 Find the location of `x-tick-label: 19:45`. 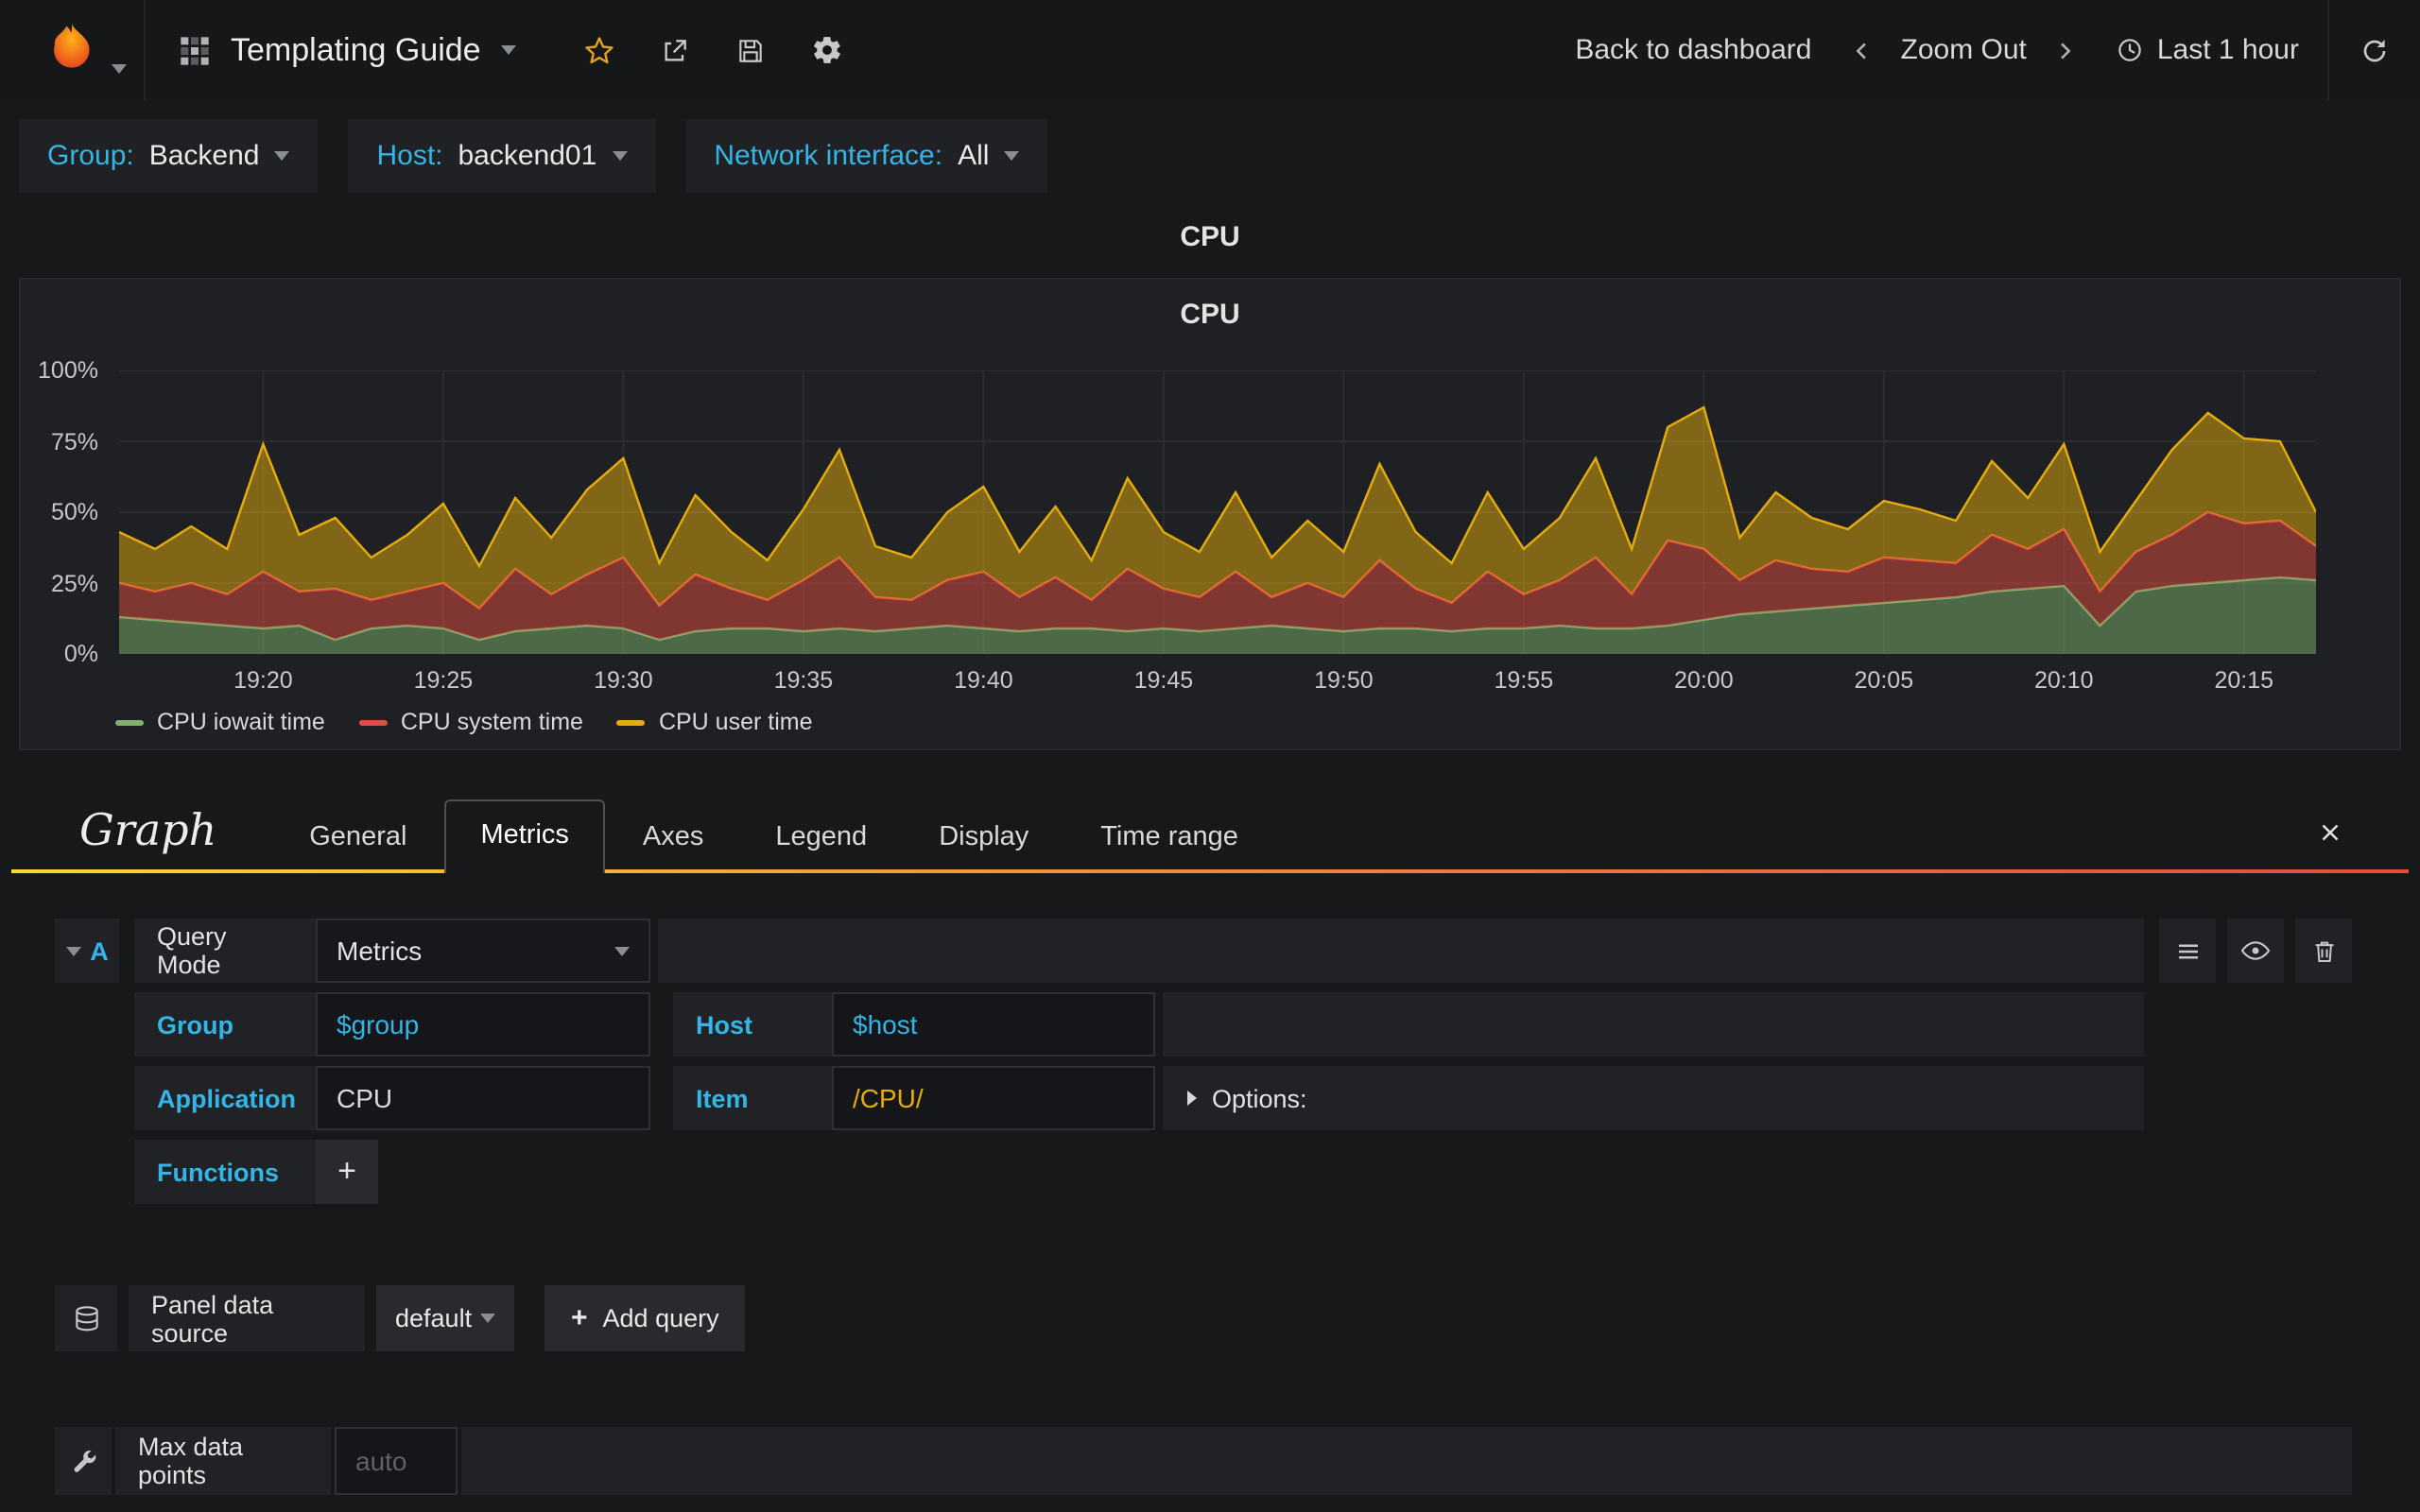

x-tick-label: 19:45 is located at coordinates (1163, 680).